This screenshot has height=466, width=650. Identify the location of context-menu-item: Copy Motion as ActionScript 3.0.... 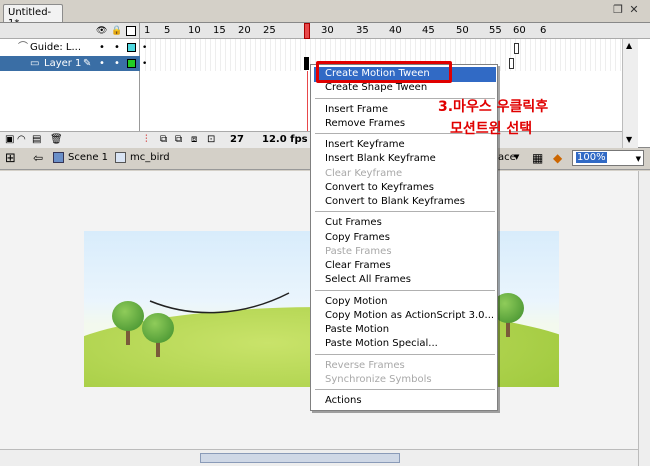
(409, 316).